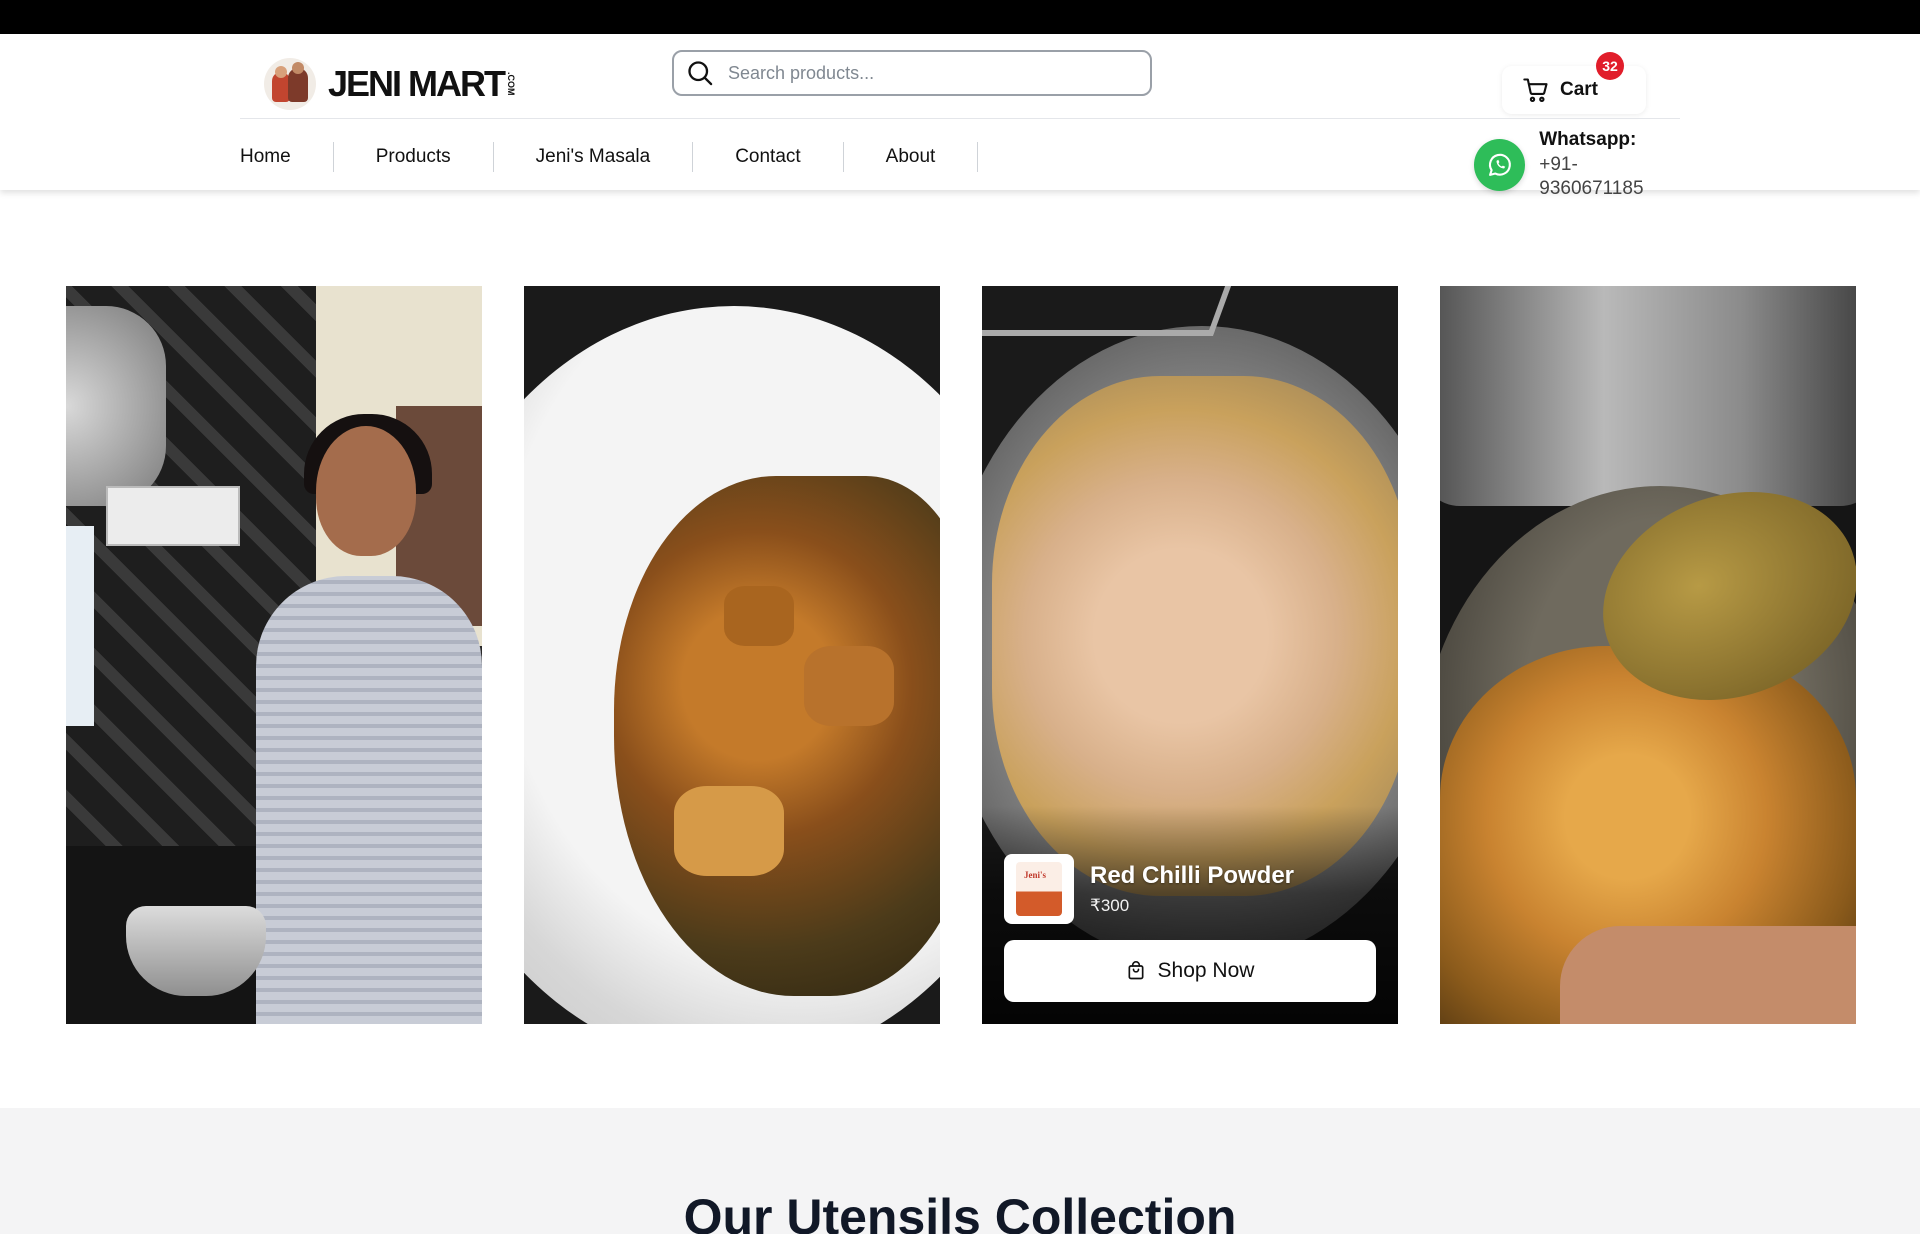 Image resolution: width=1920 pixels, height=1234 pixels. Describe the element at coordinates (1136, 970) in the screenshot. I see `shopping-bag-icon` at that location.